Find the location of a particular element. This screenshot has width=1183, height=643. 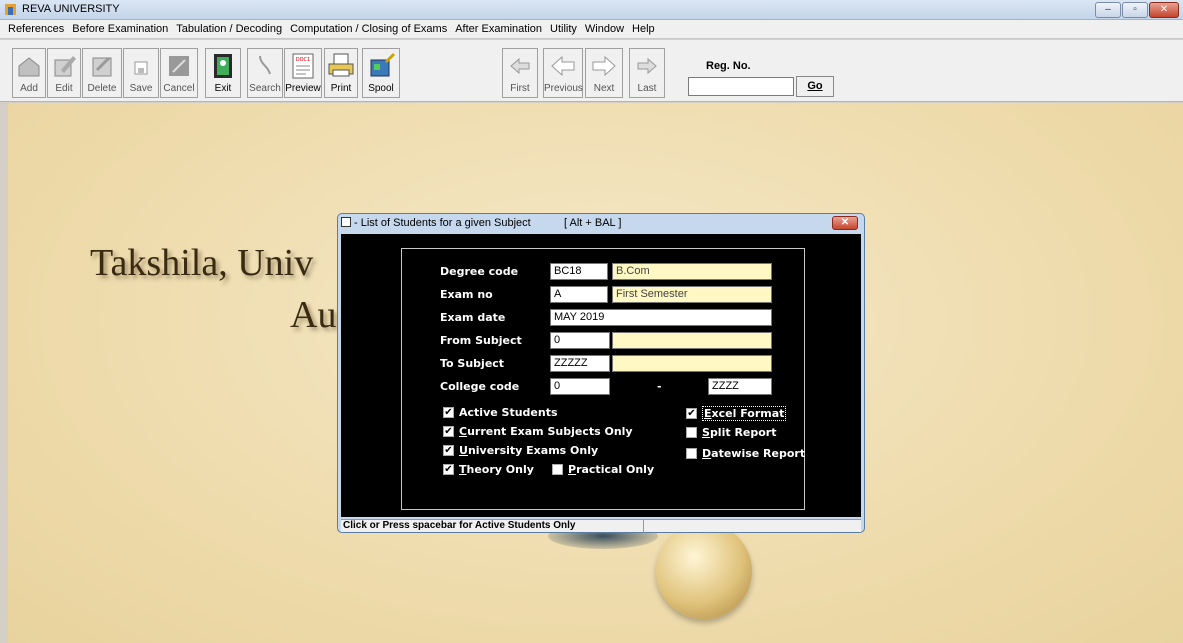

spool-button: Spool is located at coordinates (381, 73).